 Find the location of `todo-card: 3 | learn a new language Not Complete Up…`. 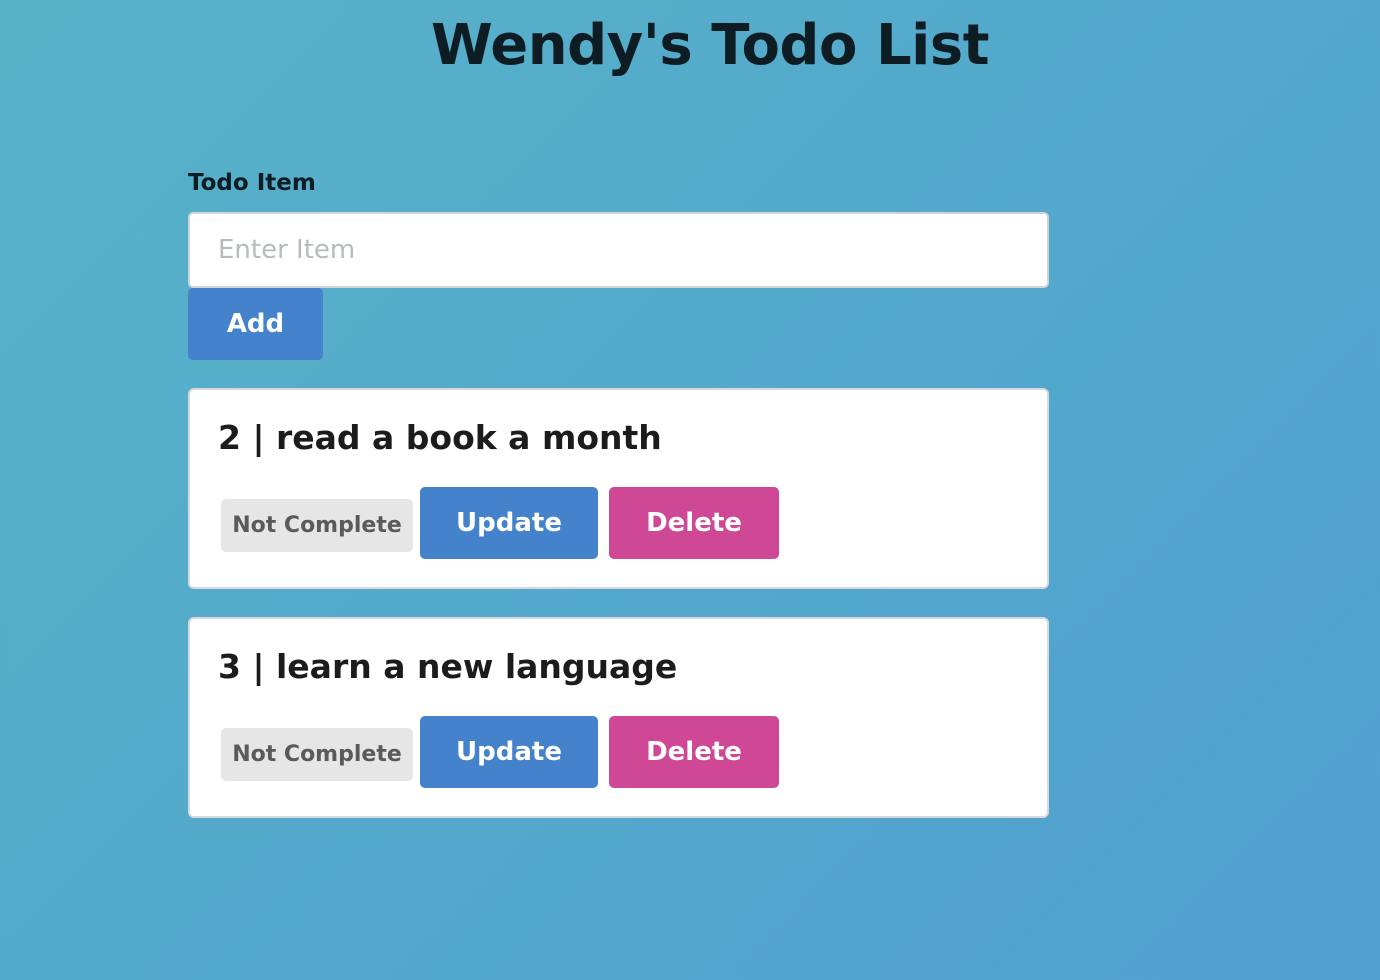

todo-card: 3 | learn a new language Not Complete Up… is located at coordinates (618, 717).